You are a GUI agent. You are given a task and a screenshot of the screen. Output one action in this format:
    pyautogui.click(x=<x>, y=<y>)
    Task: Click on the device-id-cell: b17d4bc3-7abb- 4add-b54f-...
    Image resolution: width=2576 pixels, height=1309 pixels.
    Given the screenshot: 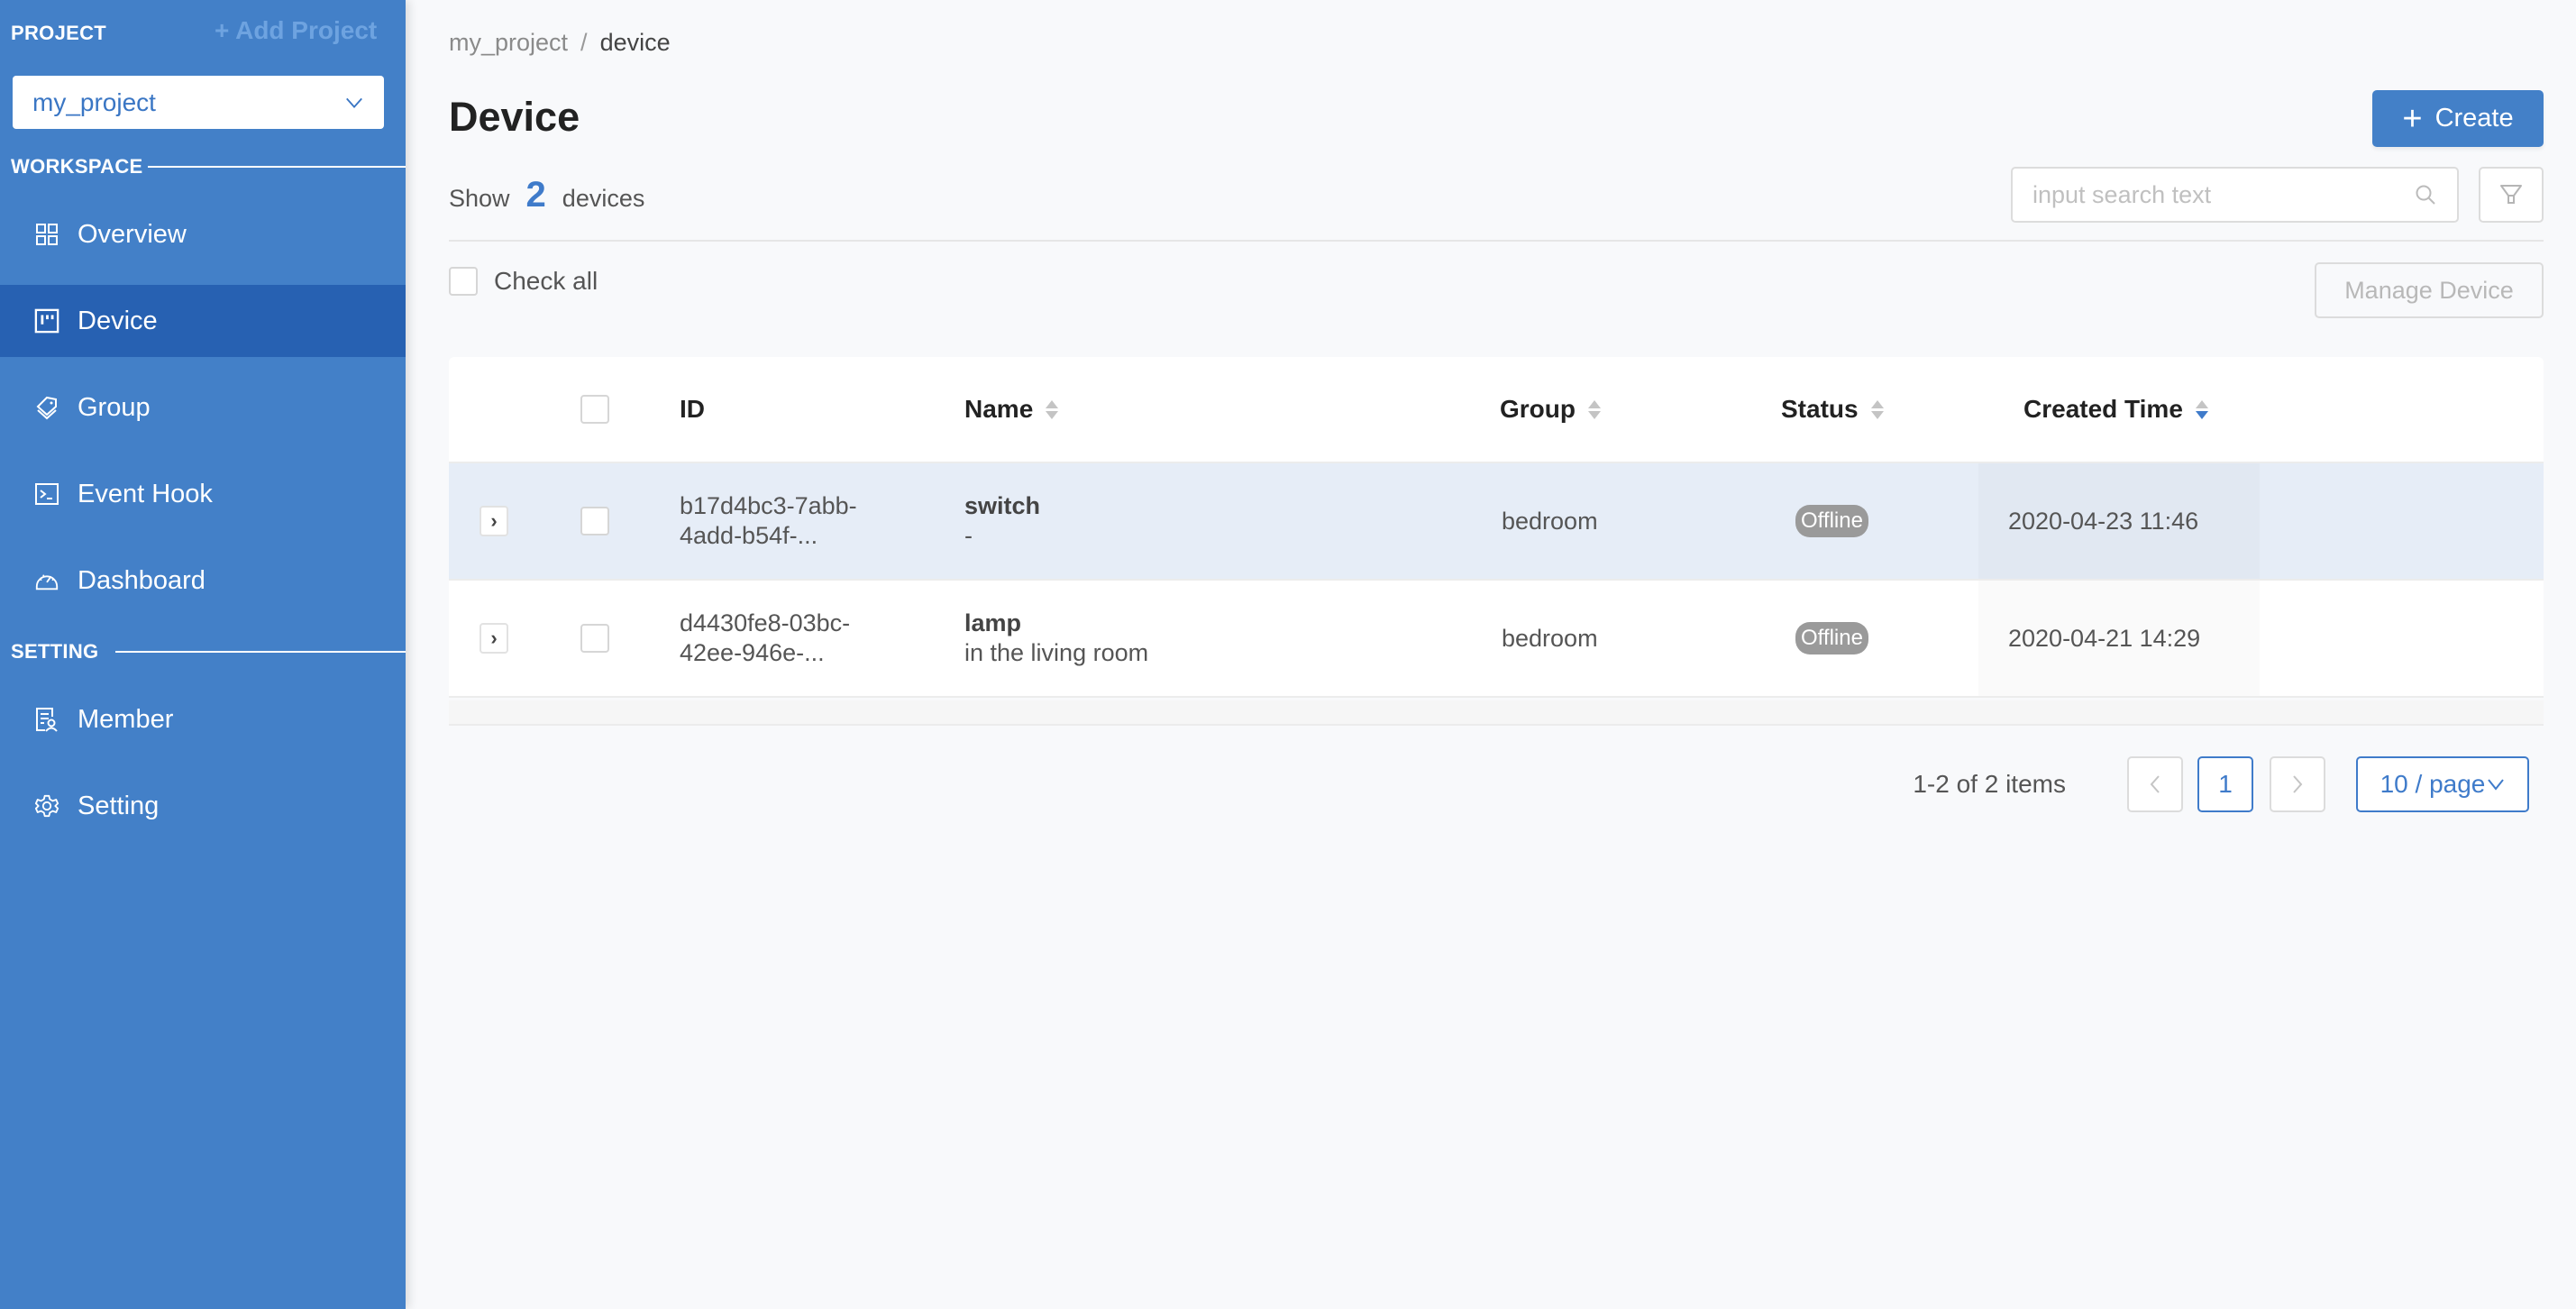 What is the action you would take?
    pyautogui.click(x=769, y=521)
    